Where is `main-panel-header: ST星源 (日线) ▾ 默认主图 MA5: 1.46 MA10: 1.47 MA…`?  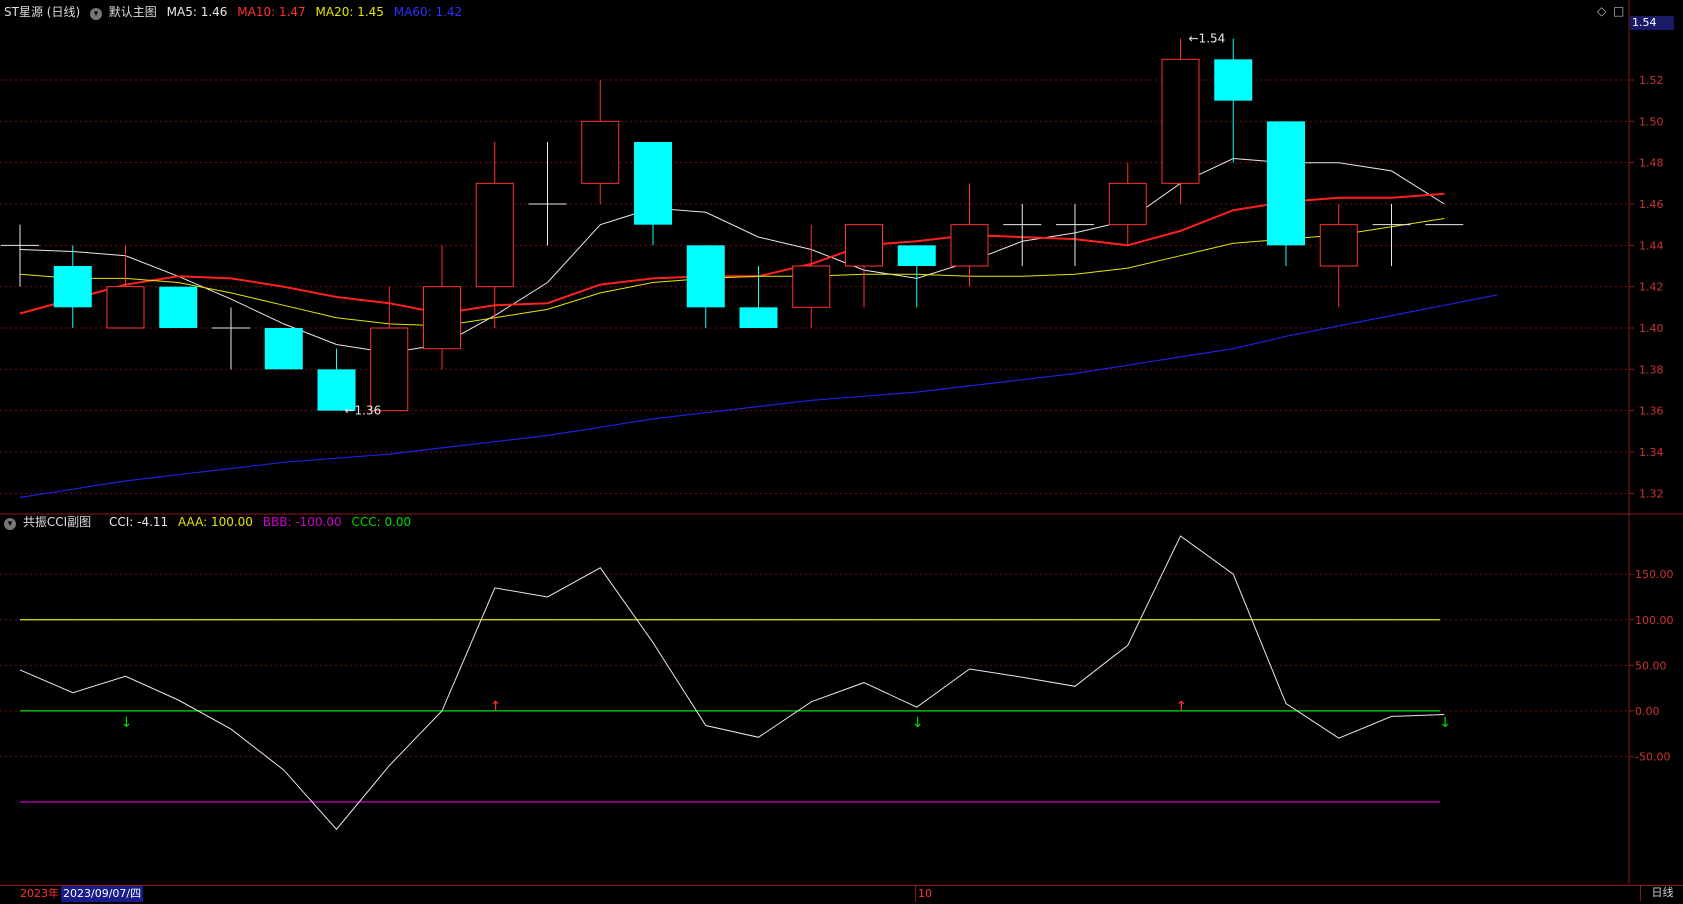
main-panel-header: ST星源 (日线) ▾ 默认主图 MA5: 1.46 MA10: 1.47 MA… is located at coordinates (236, 12).